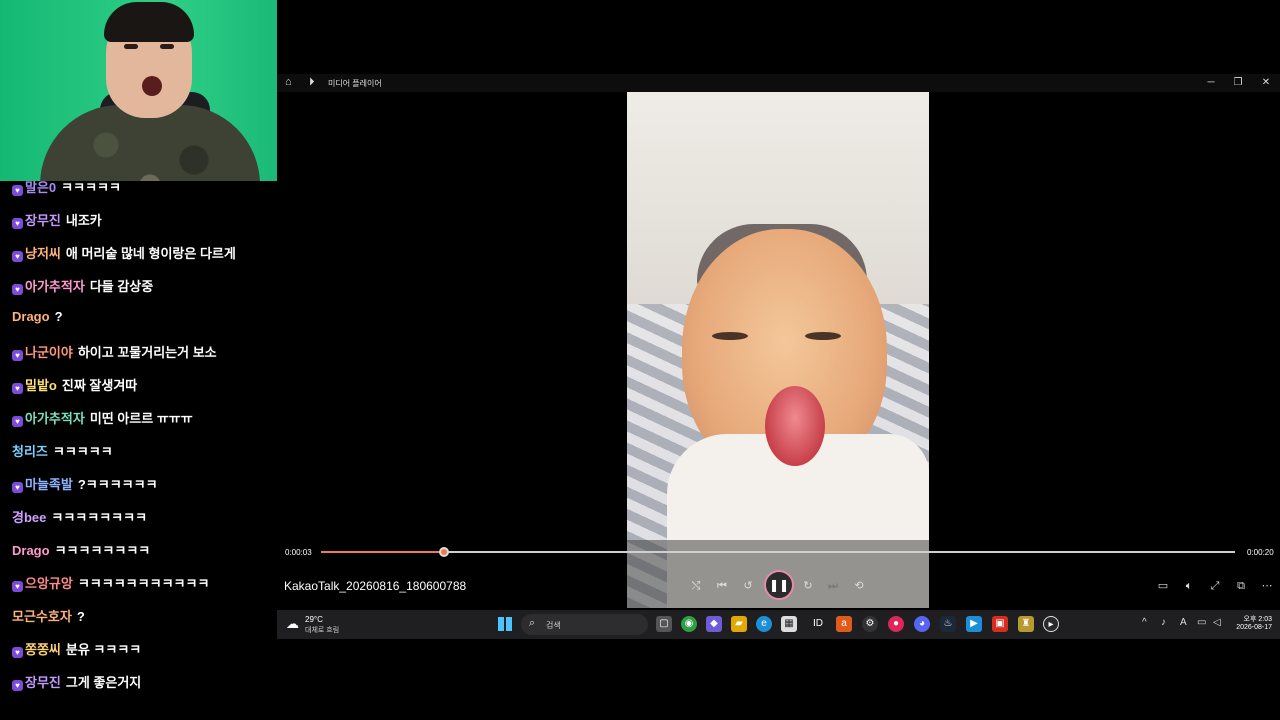 The width and height of the screenshot is (1280, 720). What do you see at coordinates (42, 616) in the screenshot?
I see `chat-nickname: 모근수호자` at bounding box center [42, 616].